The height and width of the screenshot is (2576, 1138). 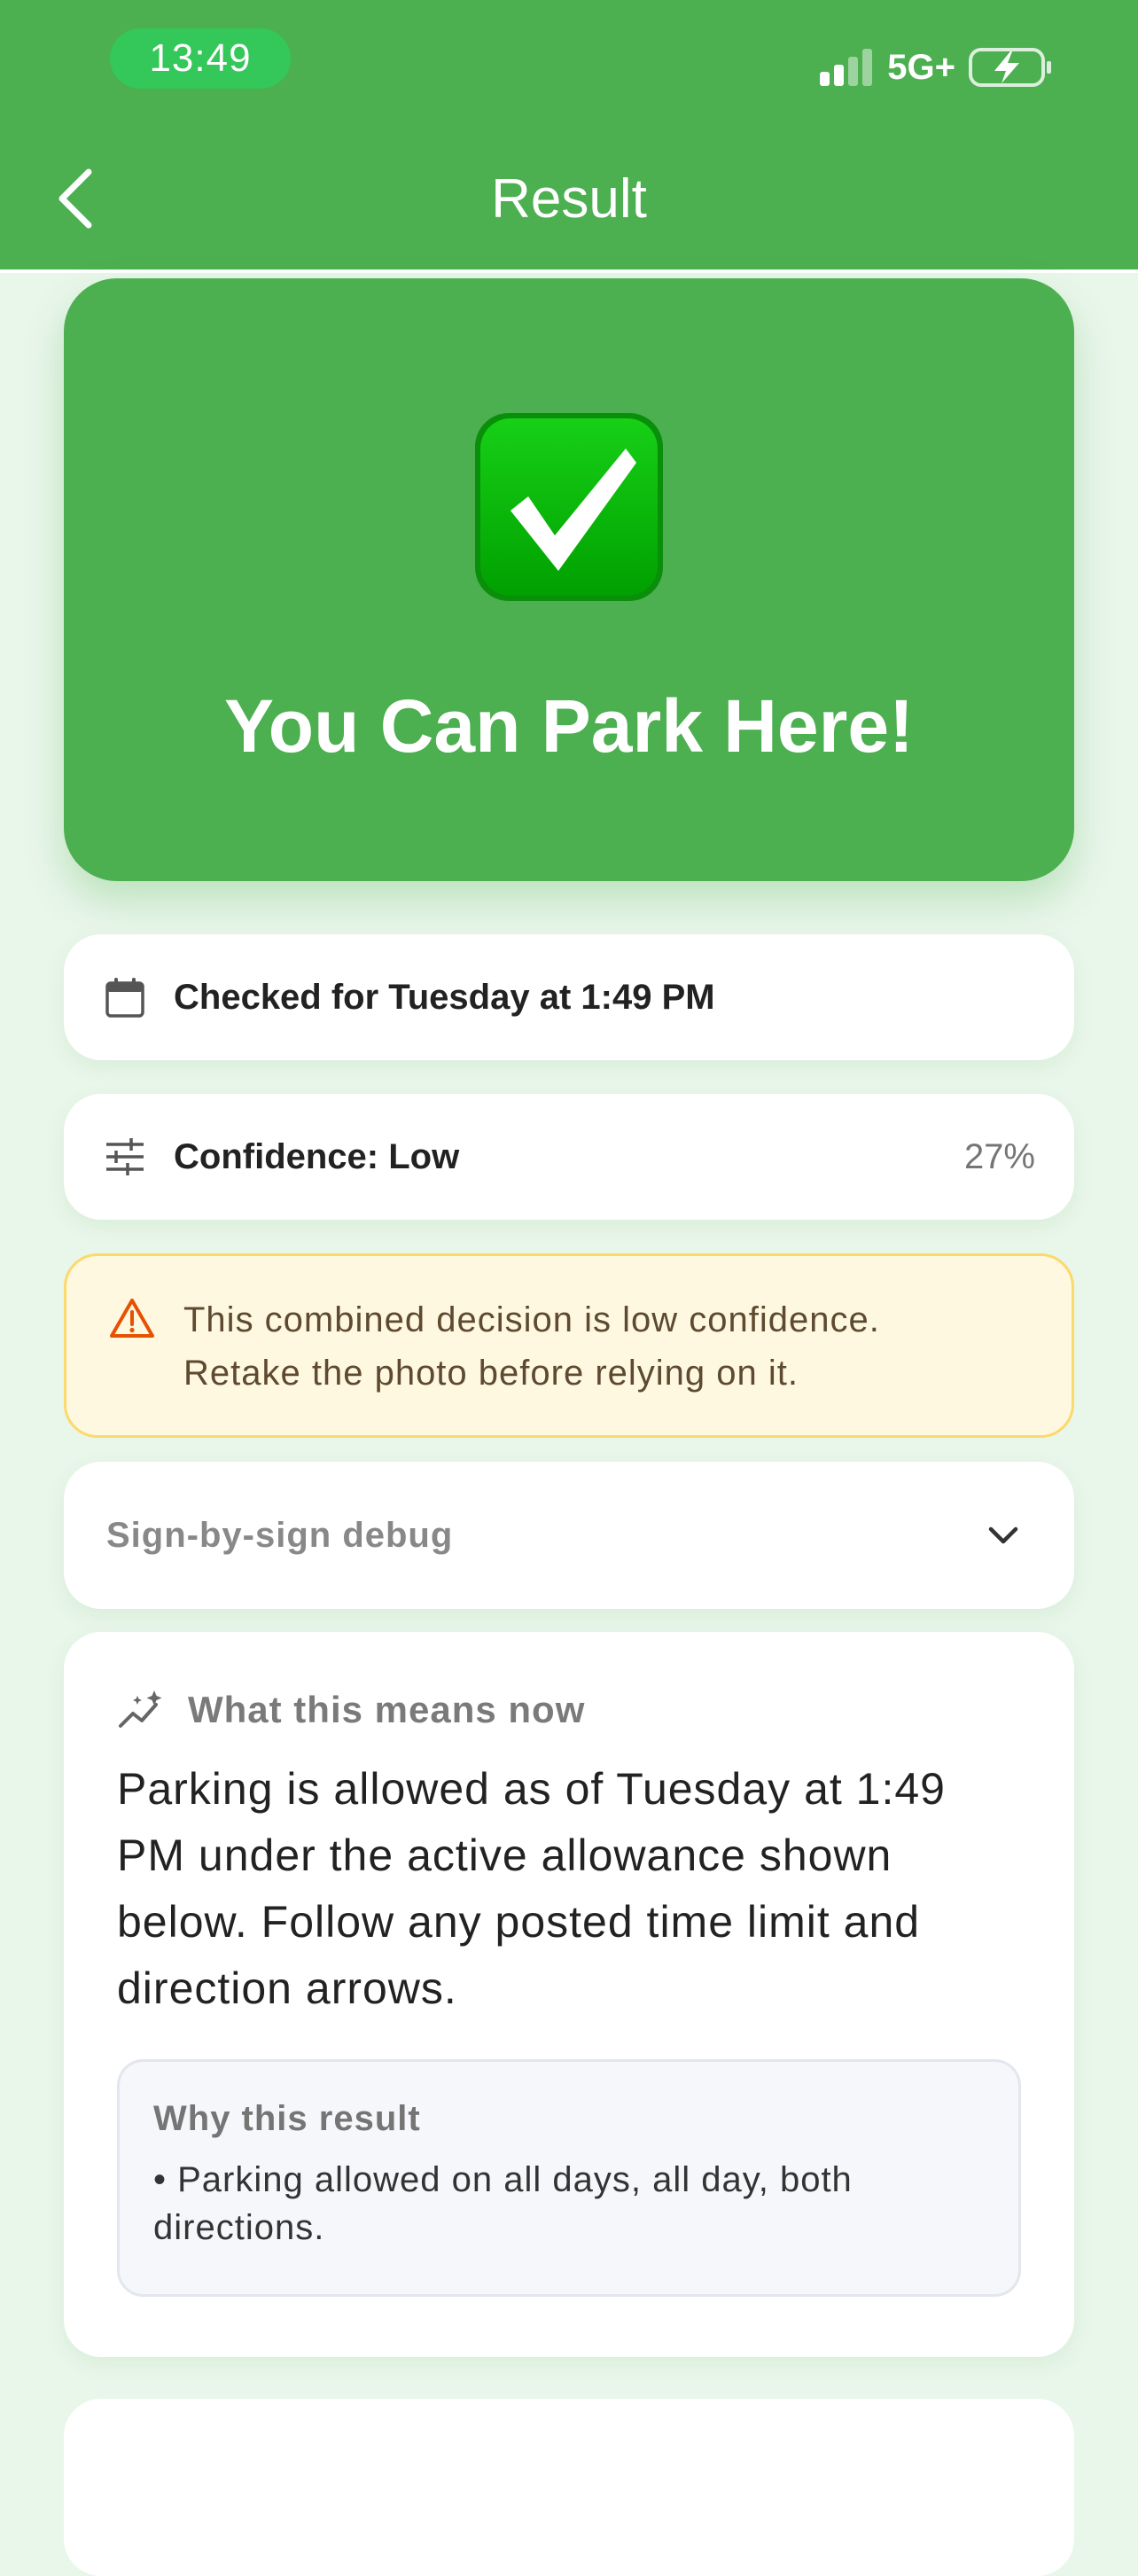 I want to click on network-type: 5G+, so click(x=921, y=67).